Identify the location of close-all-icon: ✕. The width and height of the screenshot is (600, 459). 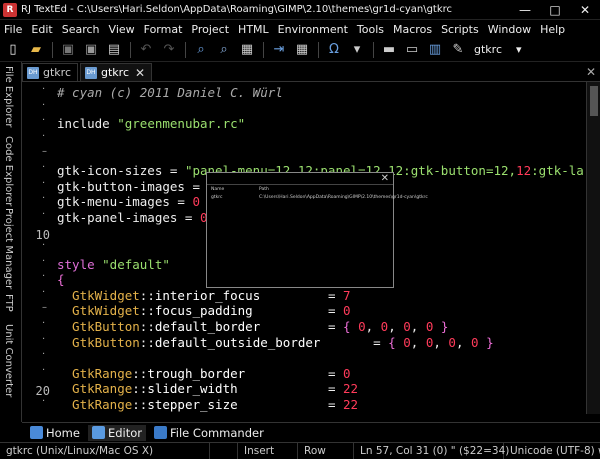
(591, 72).